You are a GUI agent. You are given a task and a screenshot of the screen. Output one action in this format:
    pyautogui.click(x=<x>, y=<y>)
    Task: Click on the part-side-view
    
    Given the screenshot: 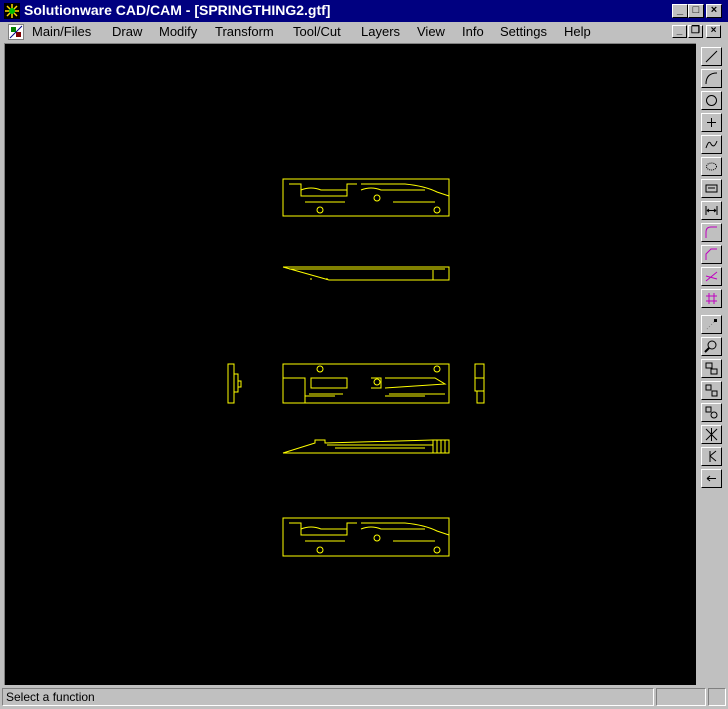 What is the action you would take?
    pyautogui.click(x=366, y=273)
    